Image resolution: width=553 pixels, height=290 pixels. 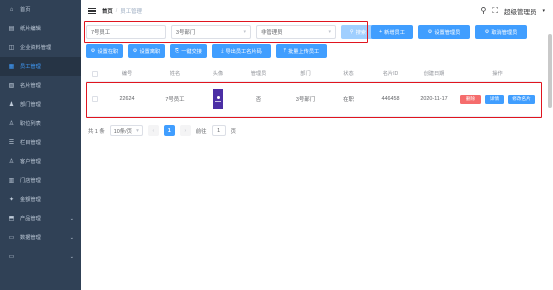 I want to click on set-active-button: ⚙ 设置在职, so click(x=104, y=51).